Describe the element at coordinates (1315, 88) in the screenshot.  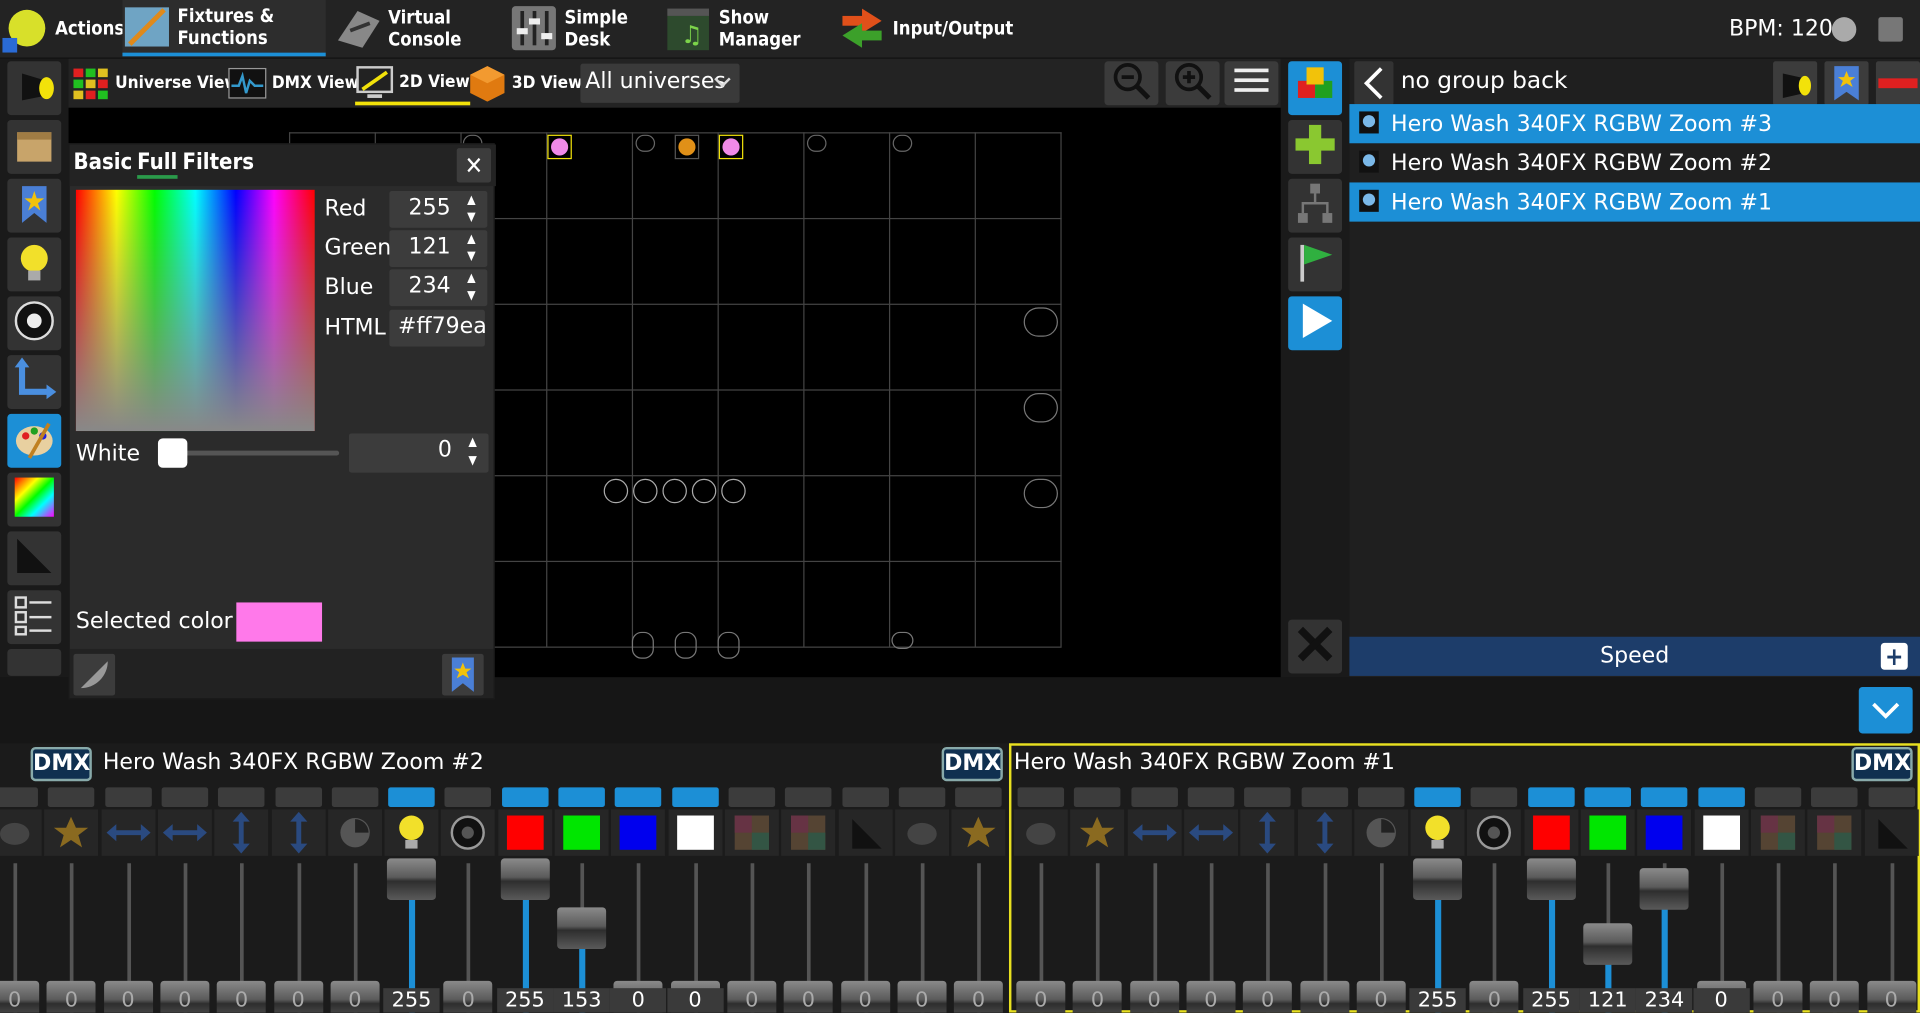
I see `group-view-button` at that location.